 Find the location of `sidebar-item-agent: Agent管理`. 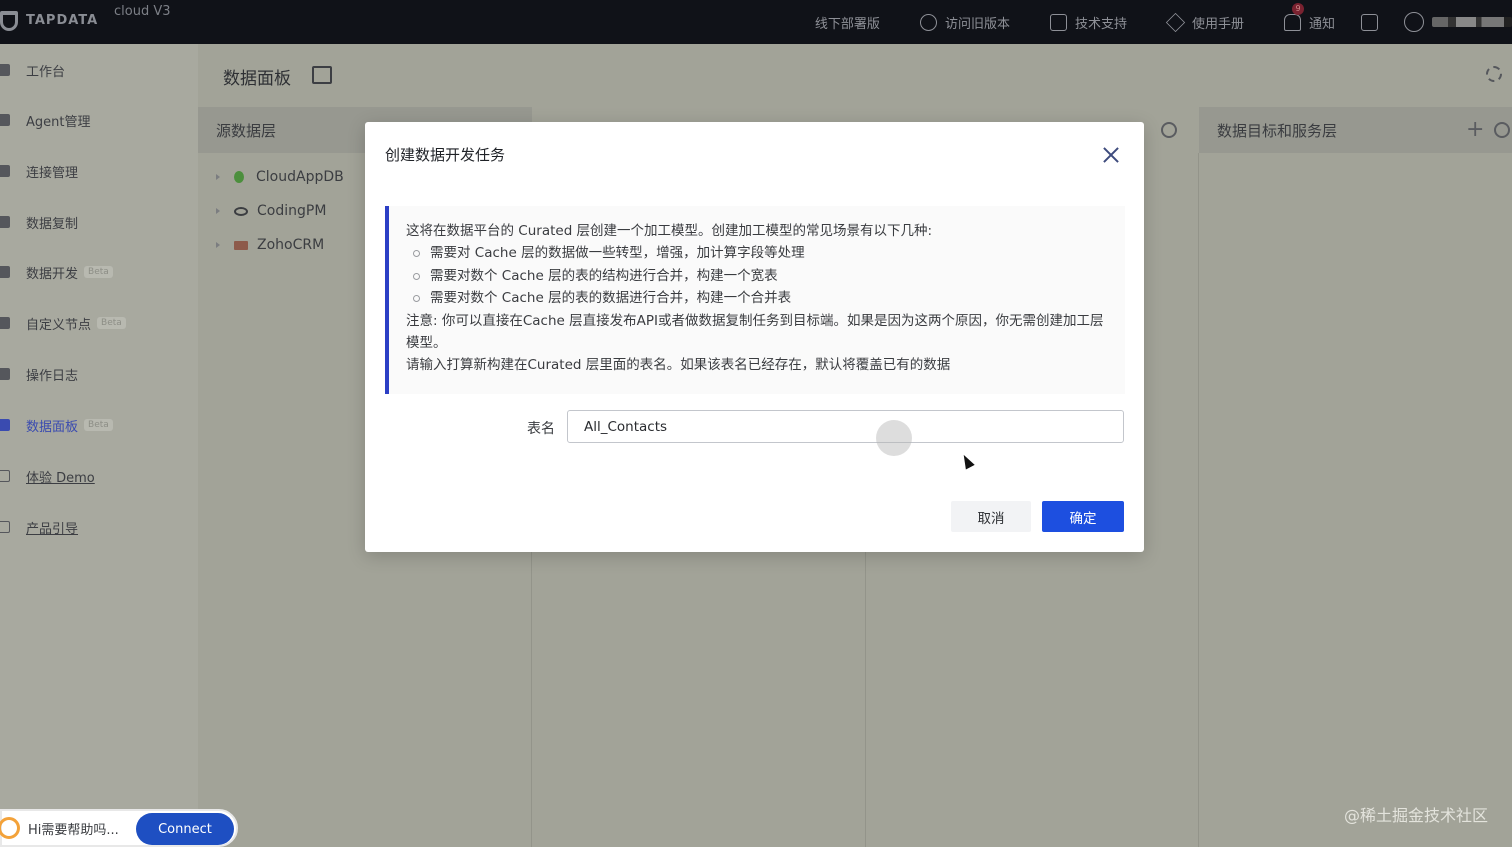

sidebar-item-agent: Agent管理 is located at coordinates (99, 120).